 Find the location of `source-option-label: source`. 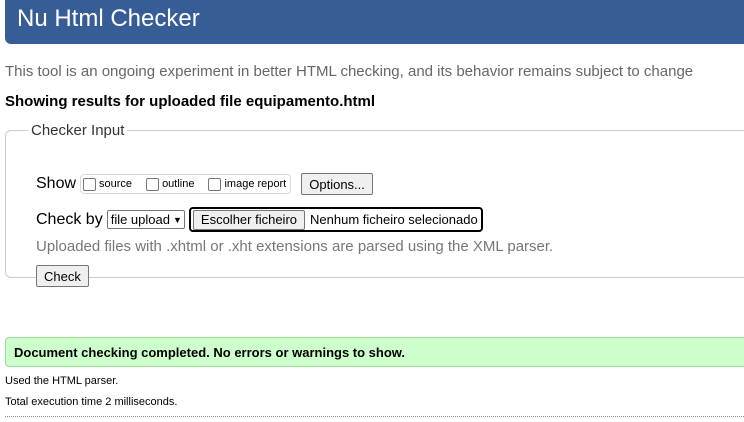

source-option-label: source is located at coordinates (116, 184).